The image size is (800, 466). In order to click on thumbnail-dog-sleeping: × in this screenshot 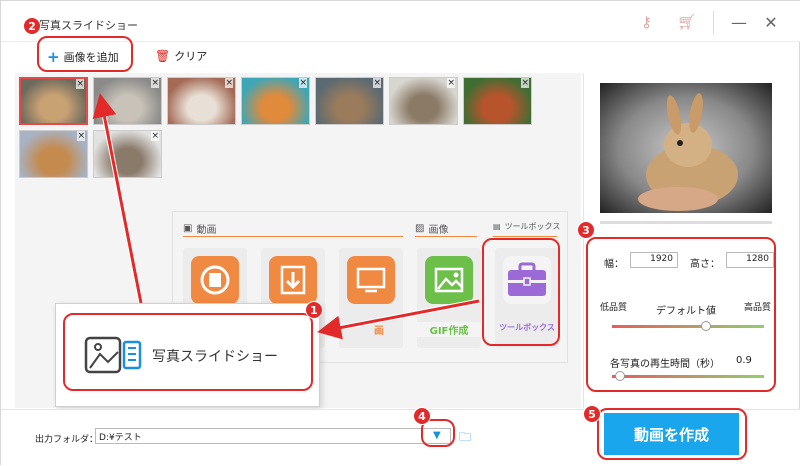, I will do `click(349, 101)`.